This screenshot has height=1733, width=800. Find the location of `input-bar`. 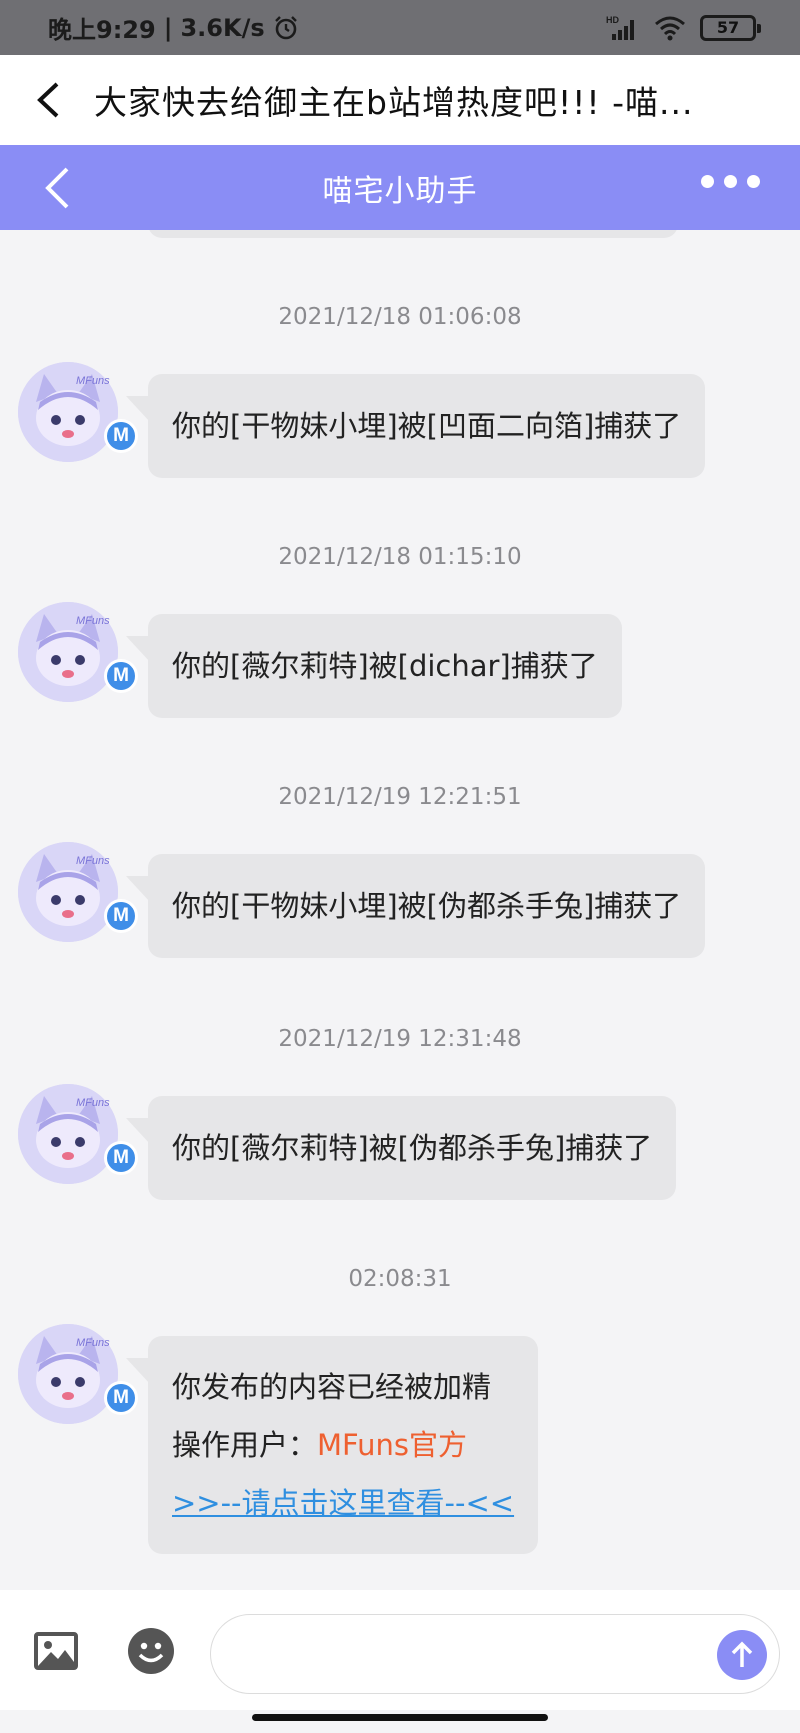

input-bar is located at coordinates (400, 1650).